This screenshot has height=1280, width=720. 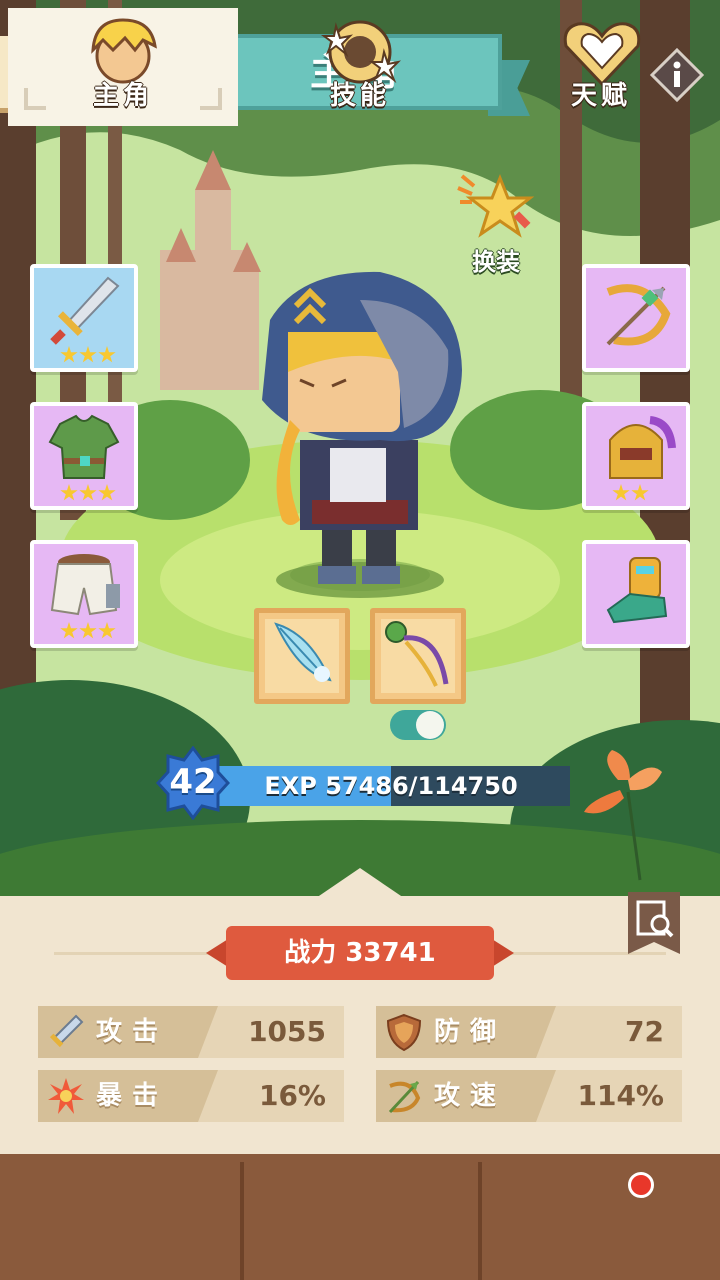 What do you see at coordinates (430, 725) in the screenshot?
I see `toggle-knob` at bounding box center [430, 725].